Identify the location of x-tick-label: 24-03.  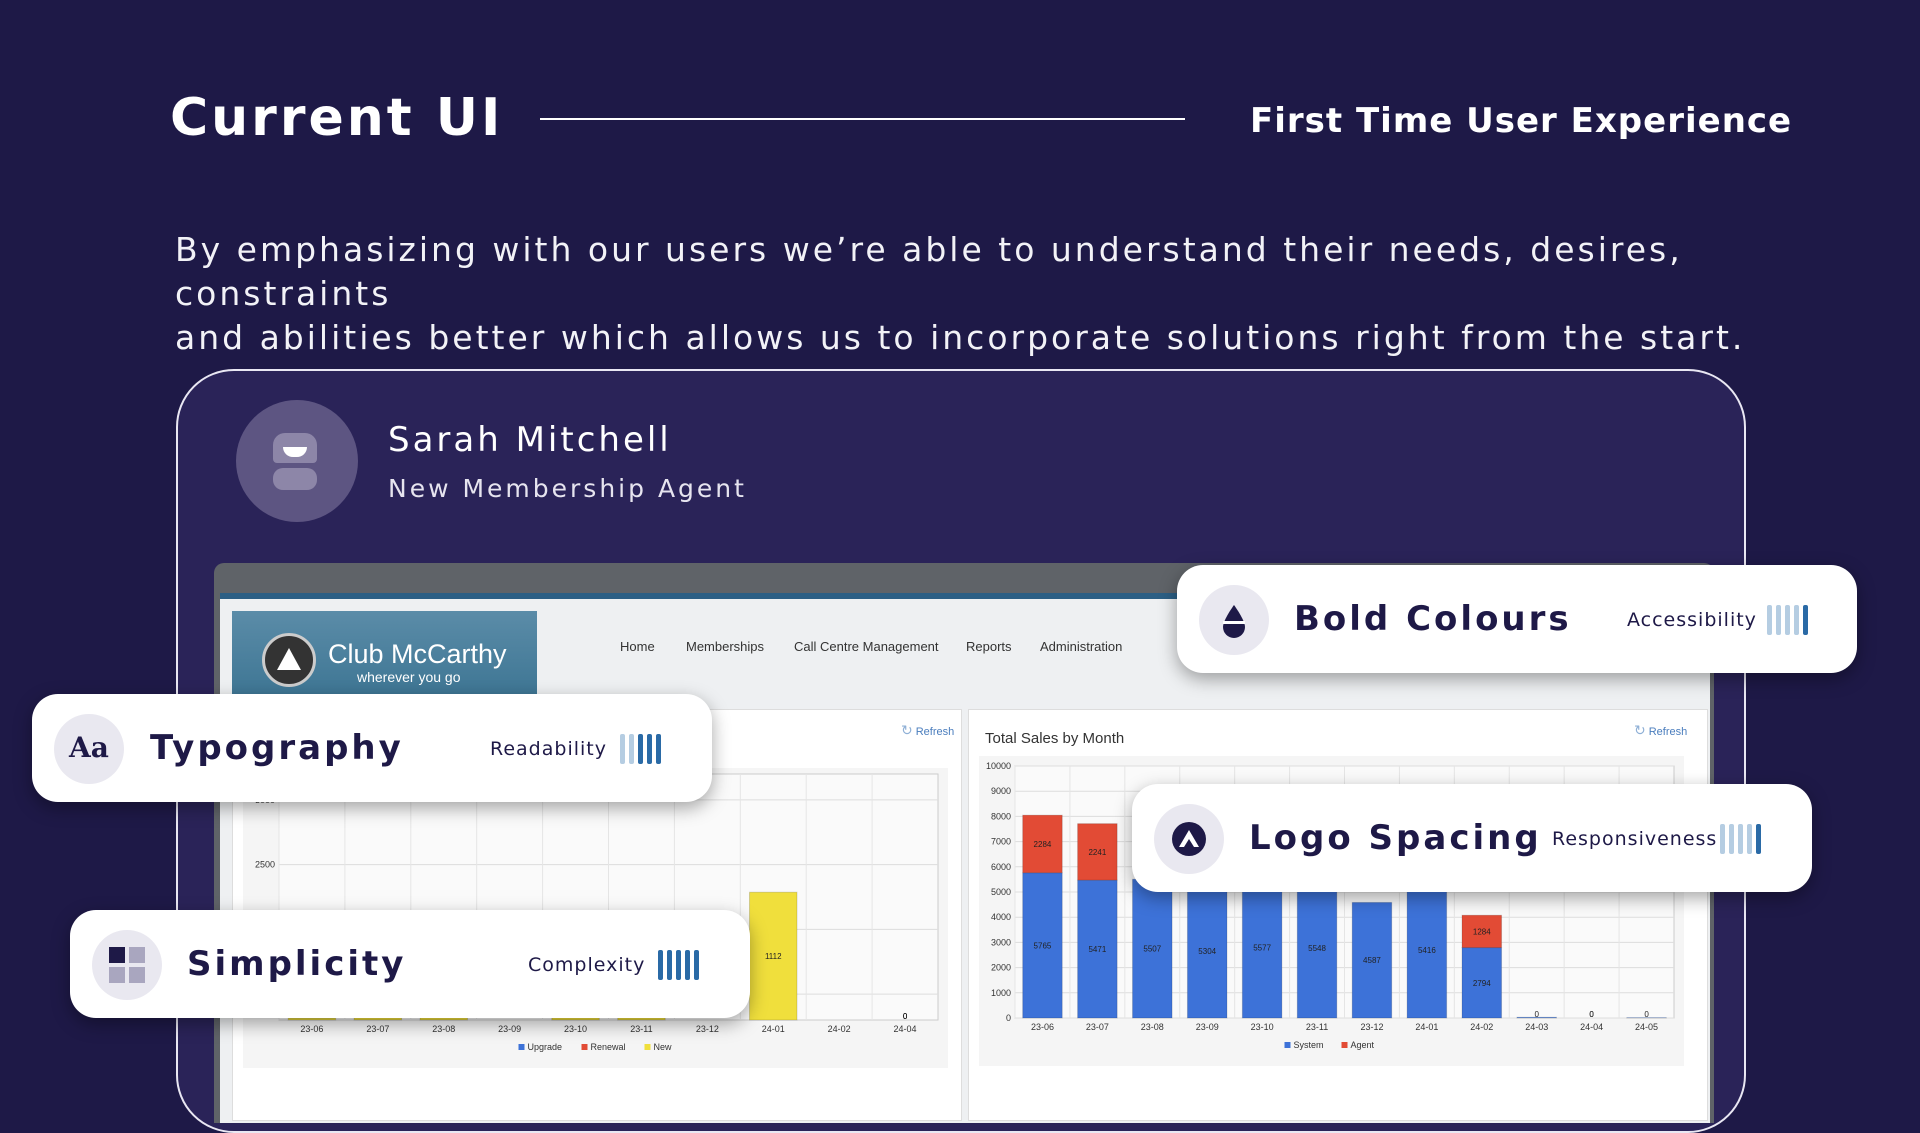
(1536, 1027).